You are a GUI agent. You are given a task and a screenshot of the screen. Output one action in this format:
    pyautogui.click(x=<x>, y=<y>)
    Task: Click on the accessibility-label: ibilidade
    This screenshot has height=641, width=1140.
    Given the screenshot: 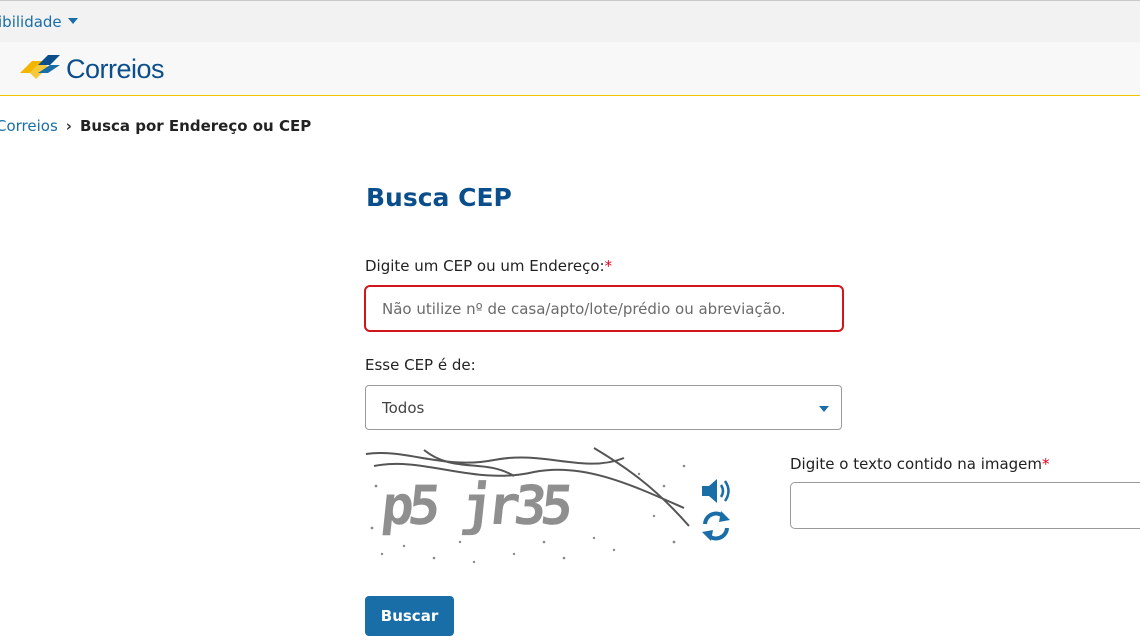 What is the action you would take?
    pyautogui.click(x=31, y=22)
    